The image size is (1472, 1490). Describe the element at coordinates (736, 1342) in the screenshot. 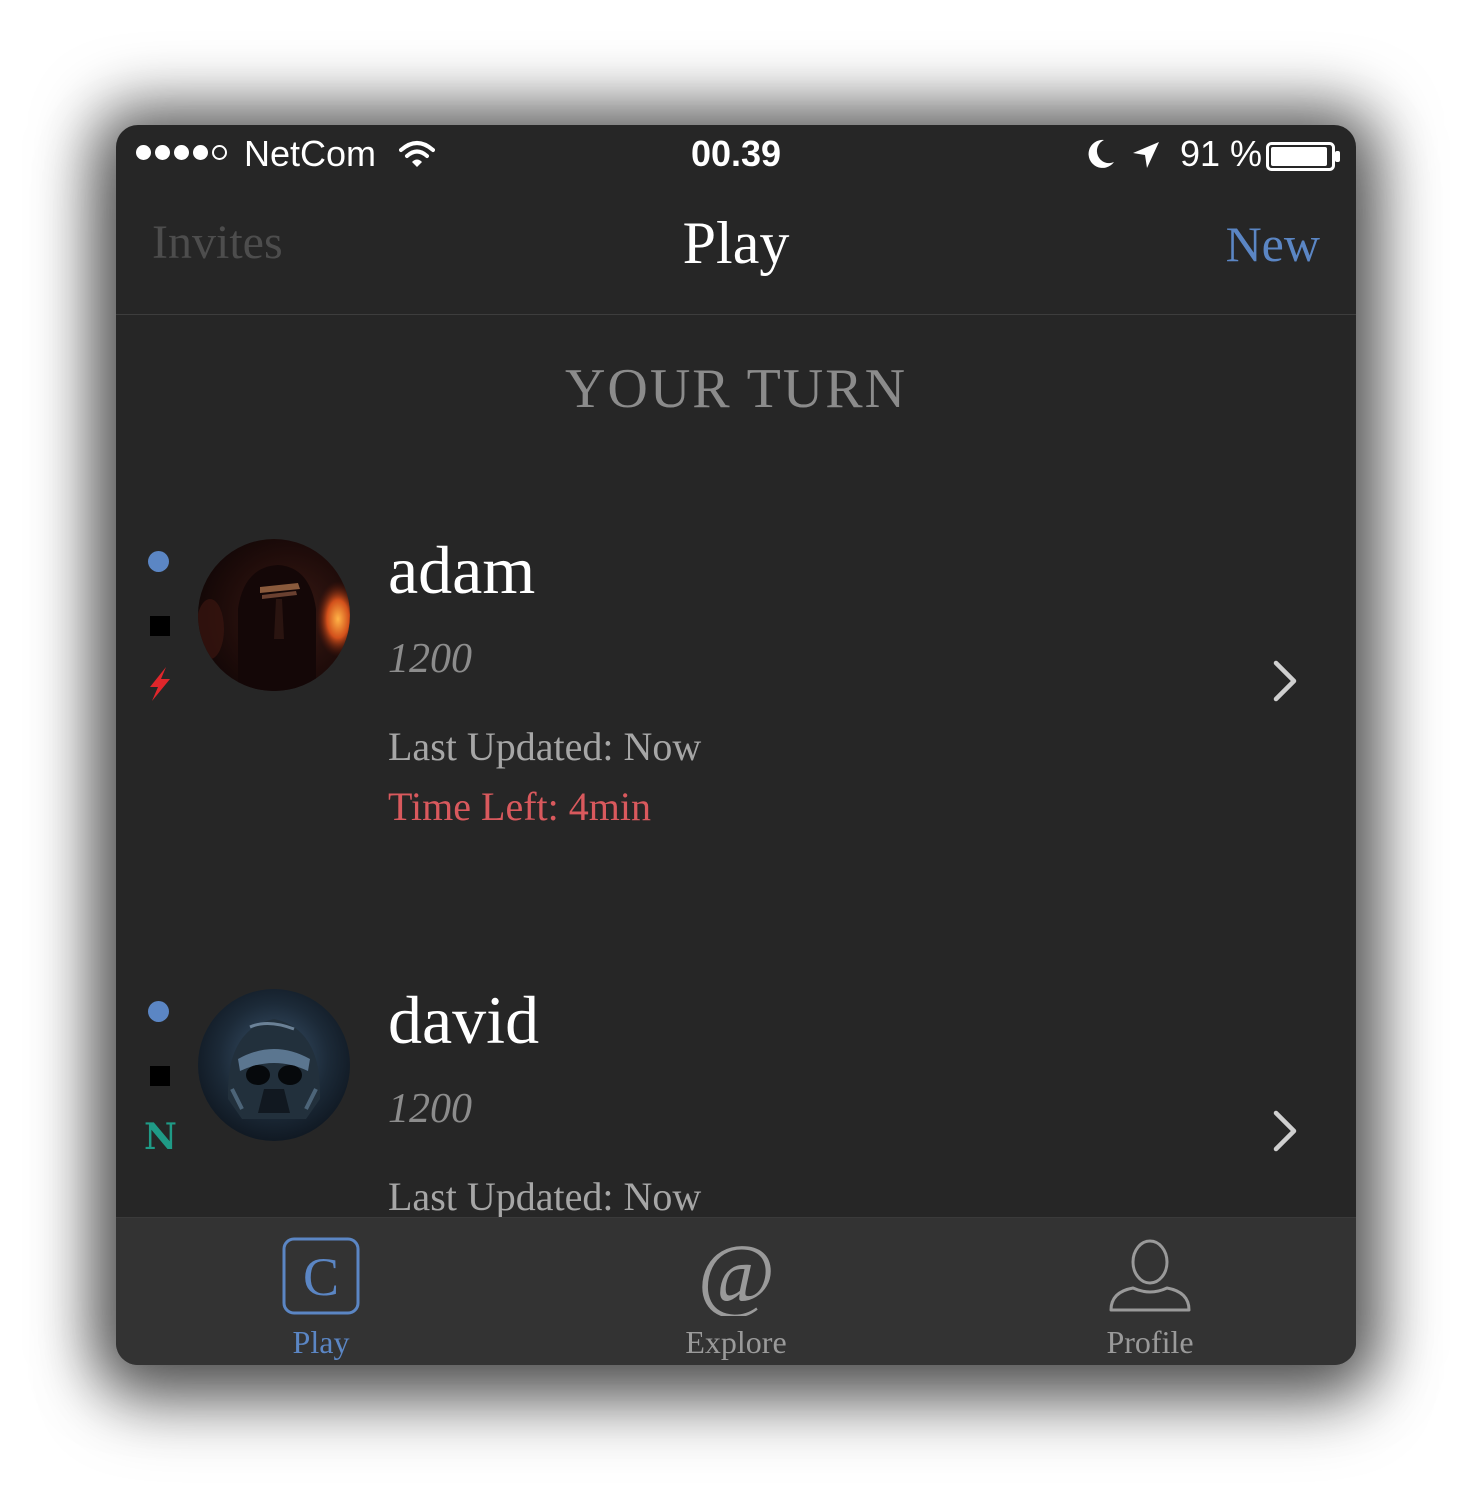

I see `tab-label: Explore` at that location.